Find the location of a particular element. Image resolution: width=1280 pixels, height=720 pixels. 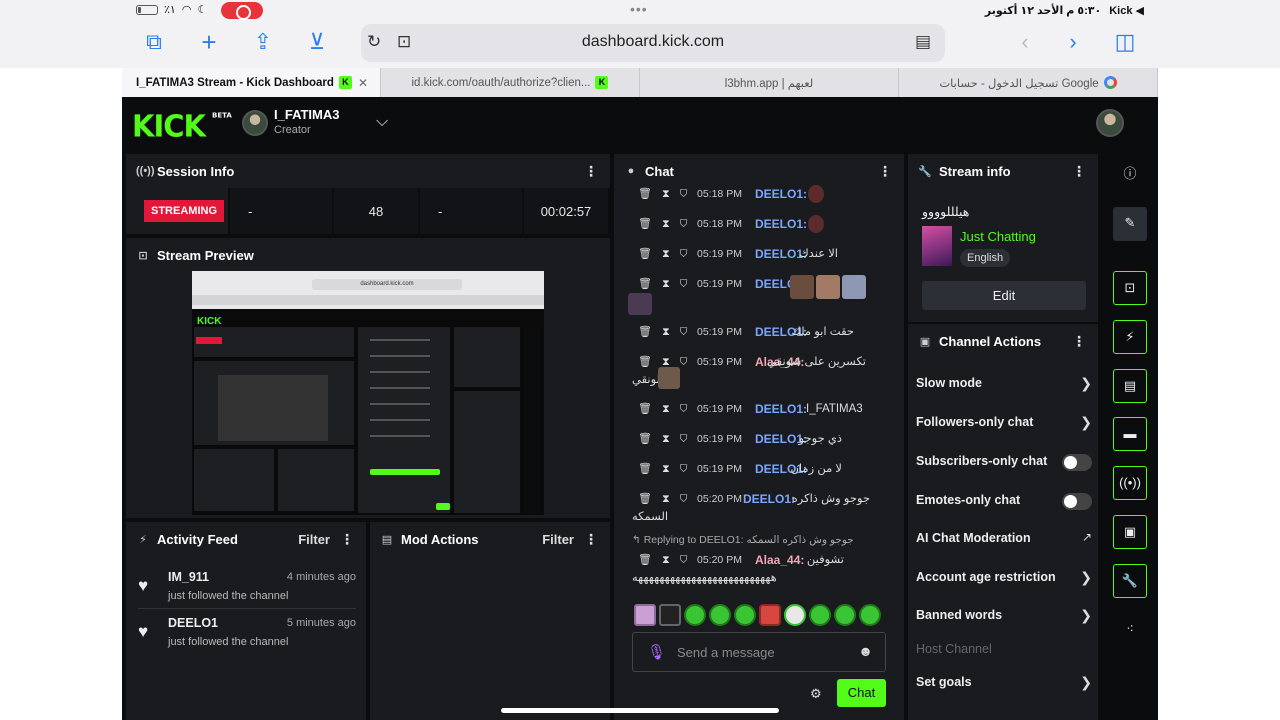

mod-actions-widget-icon: ▤ is located at coordinates (1130, 386).